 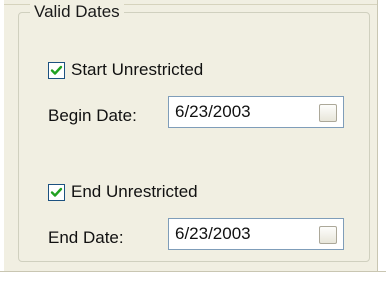 What do you see at coordinates (328, 113) in the screenshot?
I see `begin-date-picker-button` at bounding box center [328, 113].